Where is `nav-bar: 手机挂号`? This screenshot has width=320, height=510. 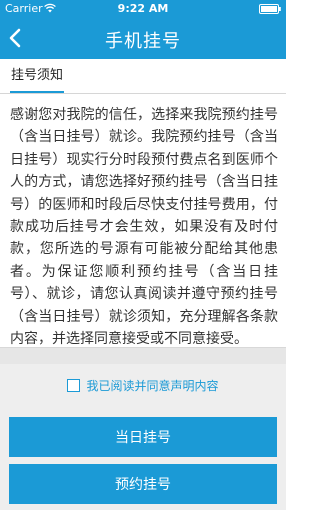
nav-bar: 手机挂号 is located at coordinates (143, 38).